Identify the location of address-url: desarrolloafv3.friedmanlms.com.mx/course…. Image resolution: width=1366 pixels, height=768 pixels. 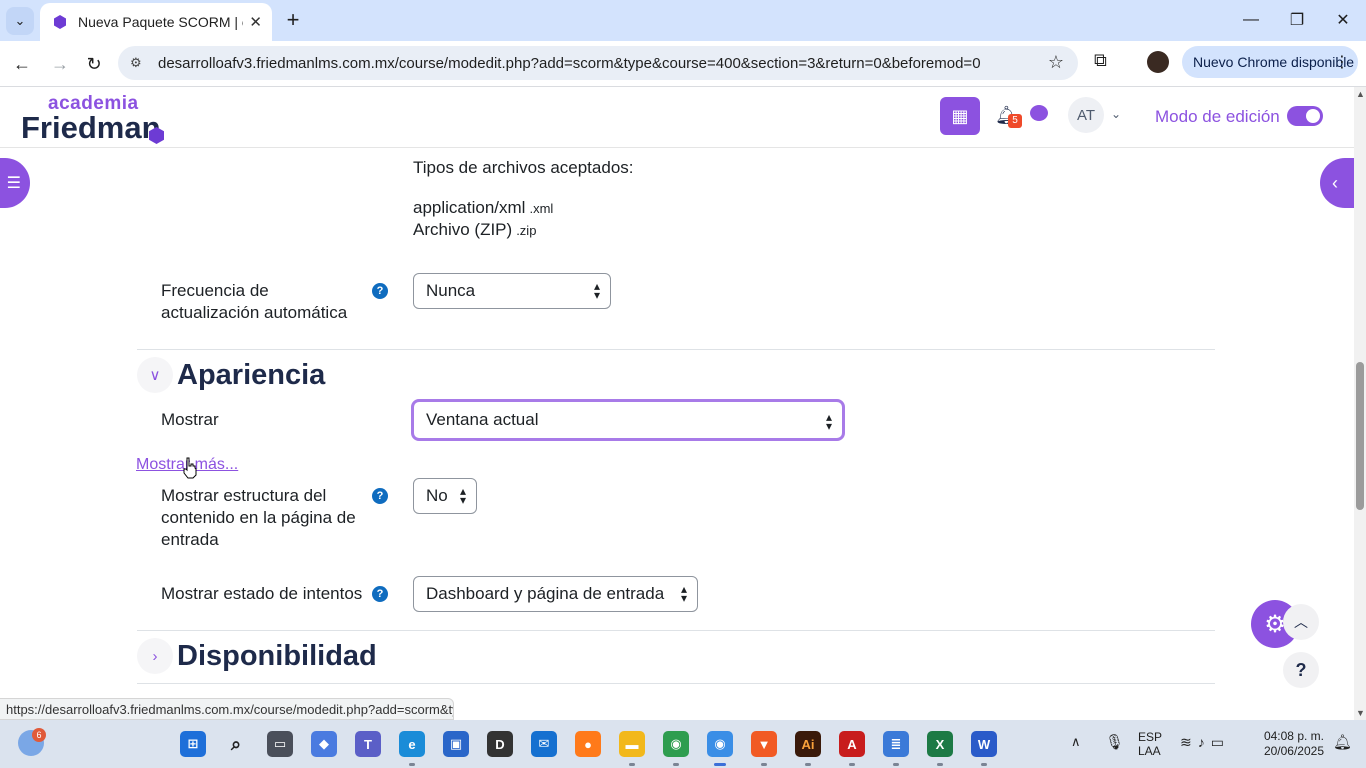
(569, 63).